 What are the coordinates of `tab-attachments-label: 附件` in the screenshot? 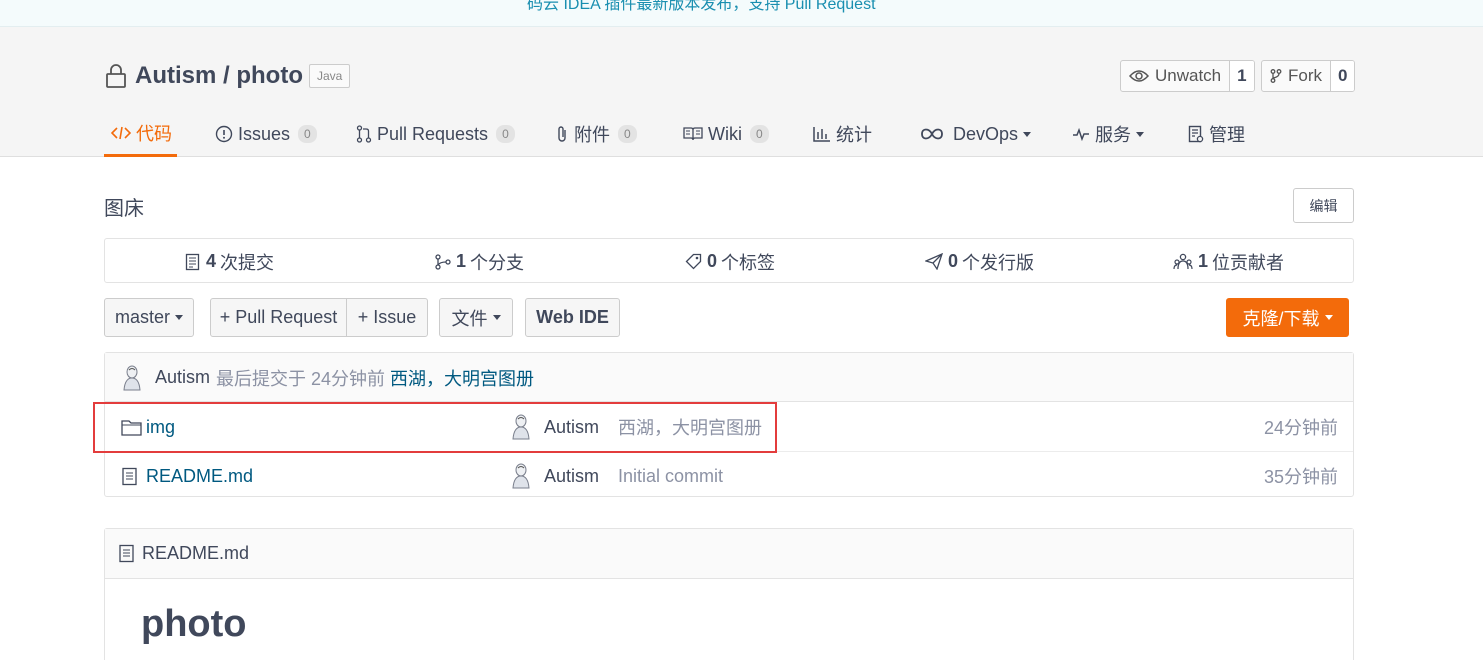 It's located at (592, 135).